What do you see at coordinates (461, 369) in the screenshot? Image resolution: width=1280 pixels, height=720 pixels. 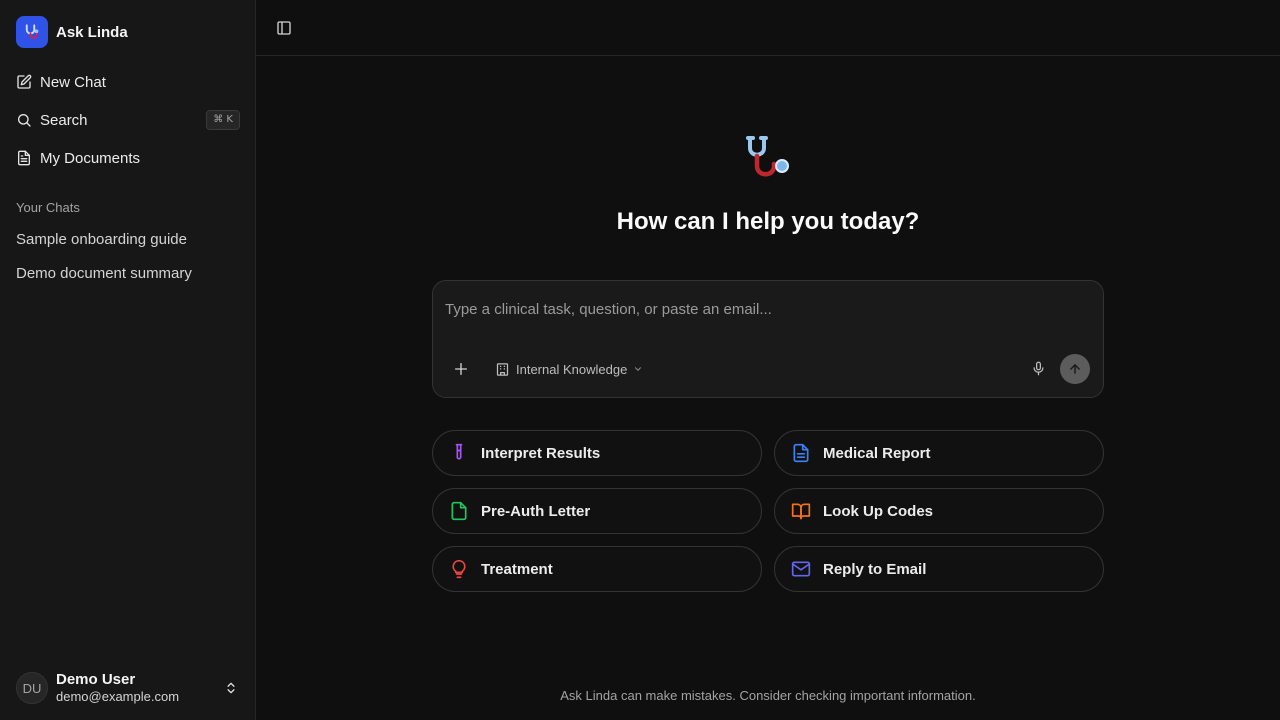 I see `plus-icon` at bounding box center [461, 369].